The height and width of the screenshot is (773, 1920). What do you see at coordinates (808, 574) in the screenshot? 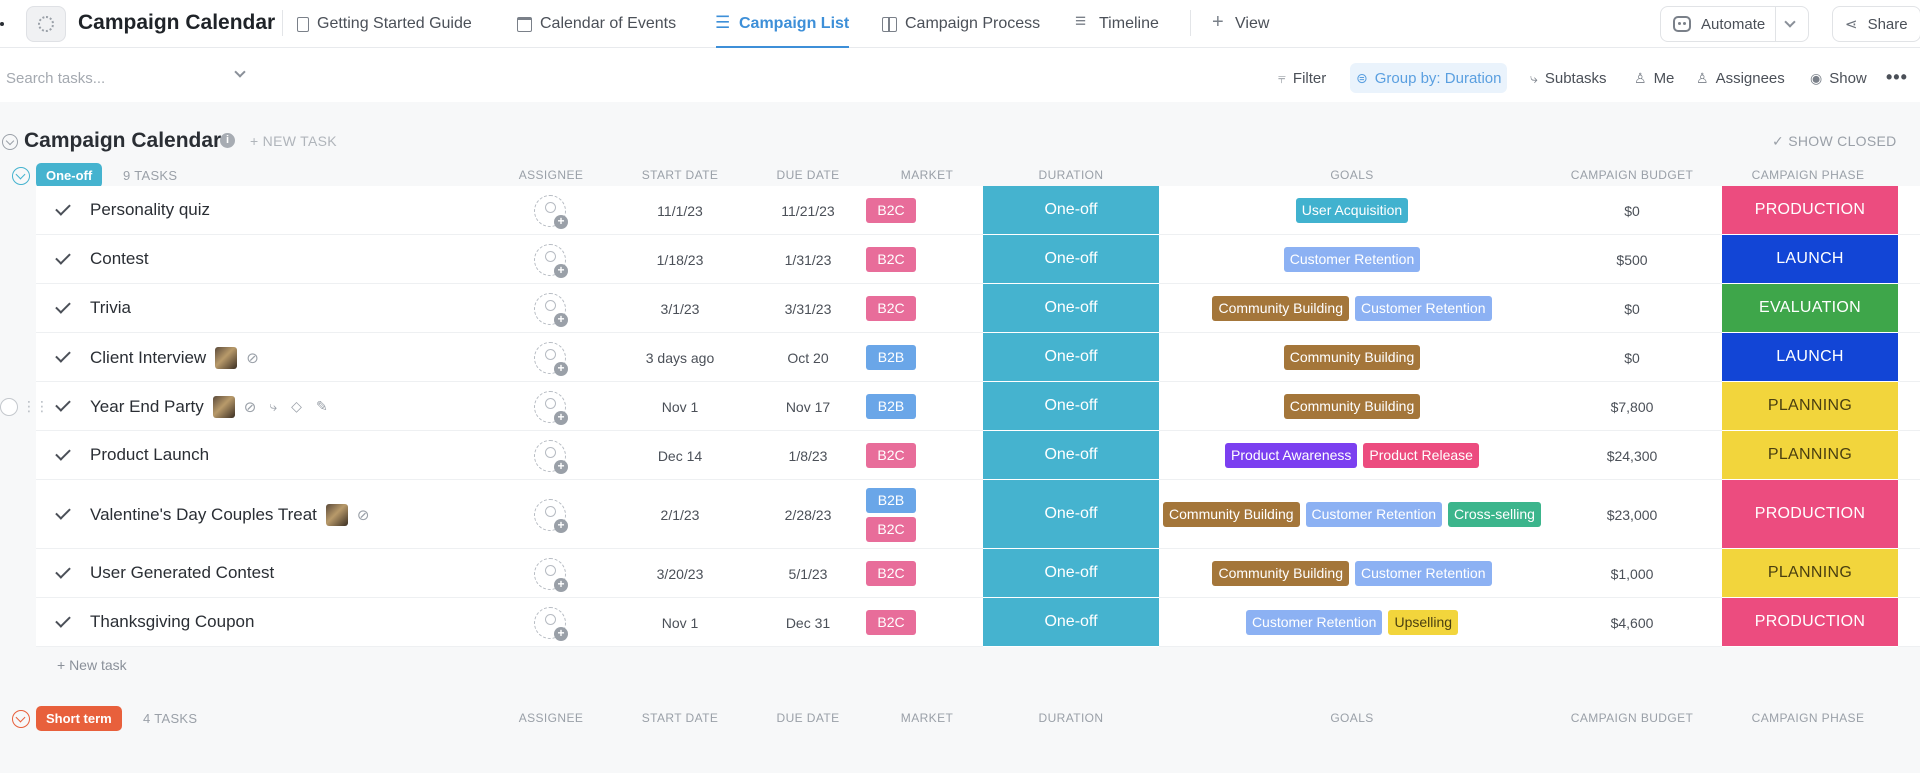
I see `due-date: 5/1/23` at bounding box center [808, 574].